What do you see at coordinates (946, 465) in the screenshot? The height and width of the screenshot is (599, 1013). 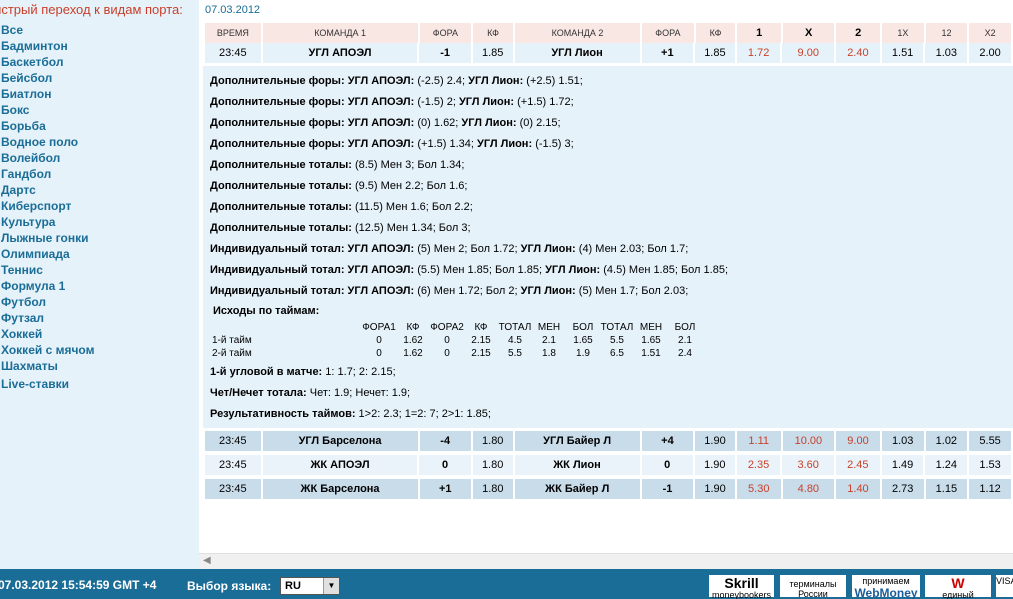 I see `odds-cell: 1.24` at bounding box center [946, 465].